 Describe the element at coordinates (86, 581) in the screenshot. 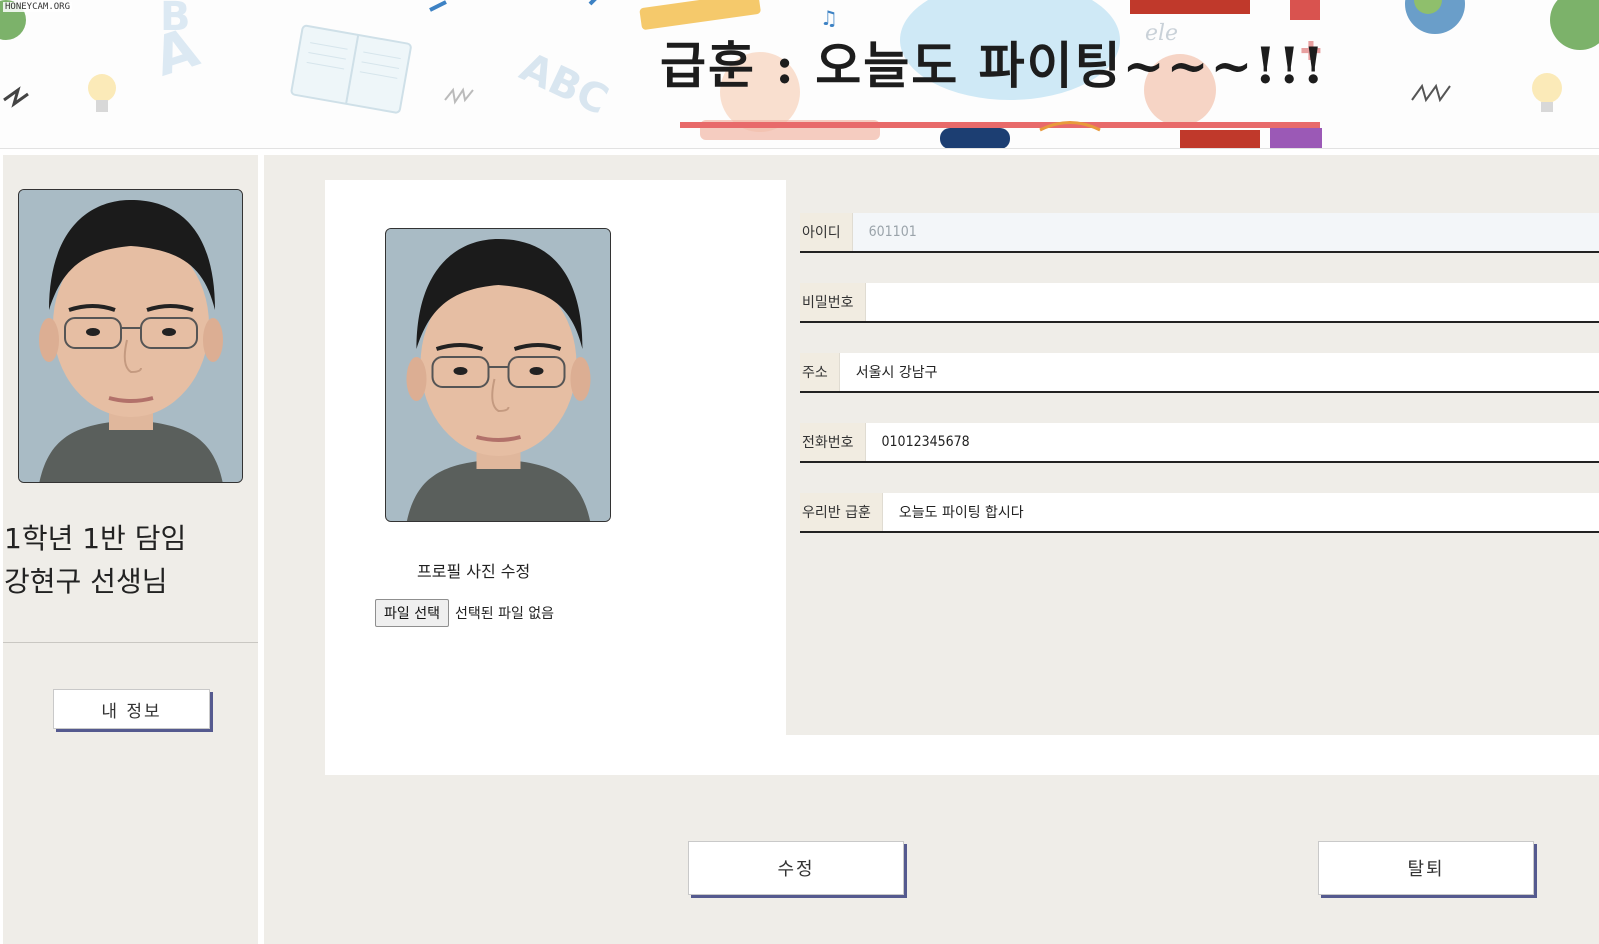

I see `teacher-name-text: 강현구 선생님` at that location.